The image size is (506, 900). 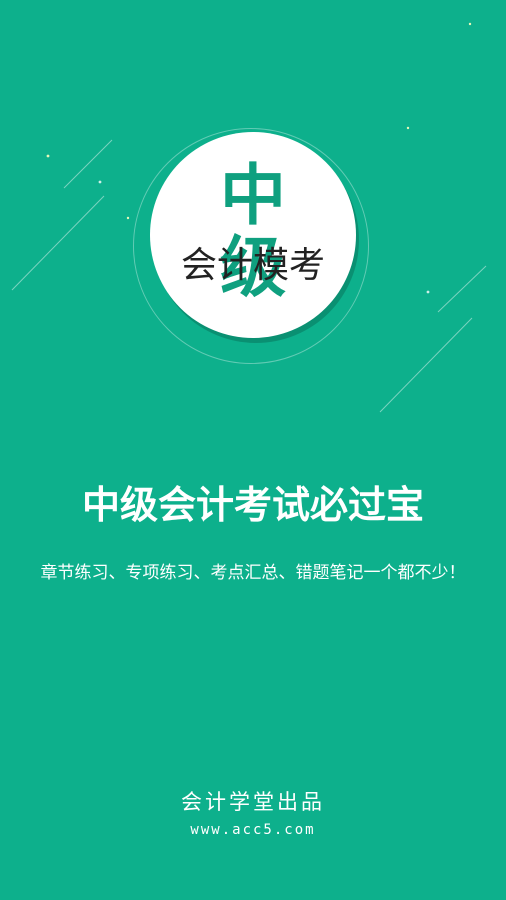 I want to click on publisher-credit: 会计学堂出品, so click(x=253, y=802).